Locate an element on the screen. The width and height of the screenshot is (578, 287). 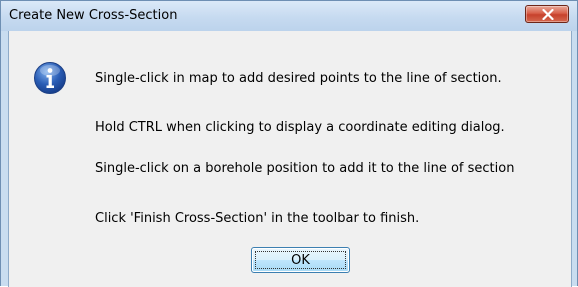
information-icon is located at coordinates (50, 78).